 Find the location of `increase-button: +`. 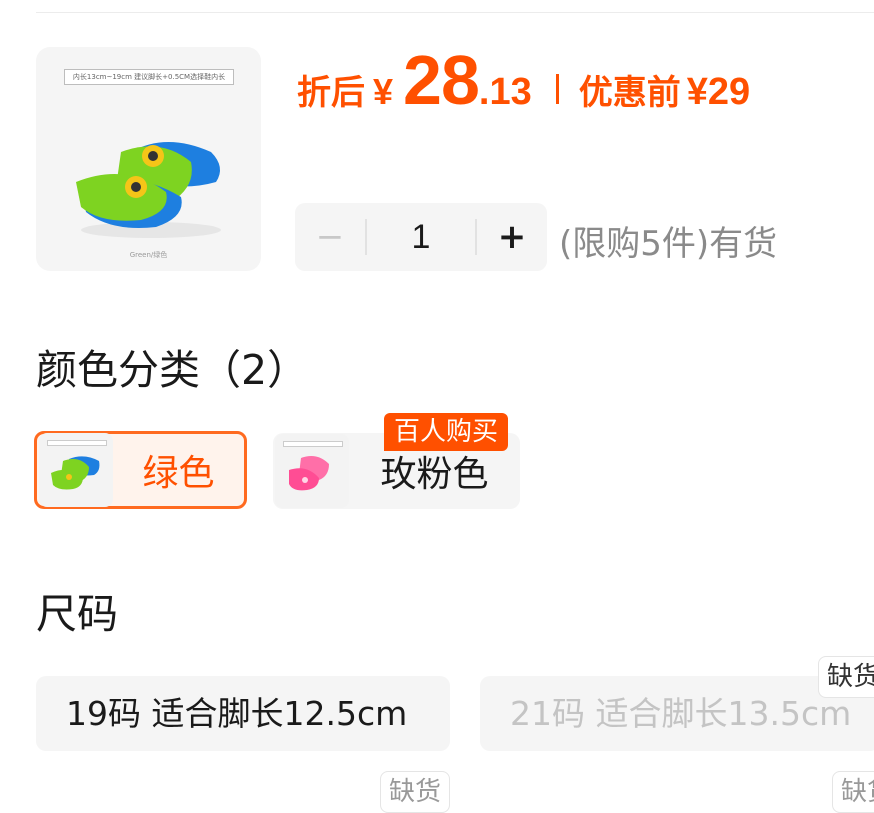

increase-button: + is located at coordinates (512, 237).